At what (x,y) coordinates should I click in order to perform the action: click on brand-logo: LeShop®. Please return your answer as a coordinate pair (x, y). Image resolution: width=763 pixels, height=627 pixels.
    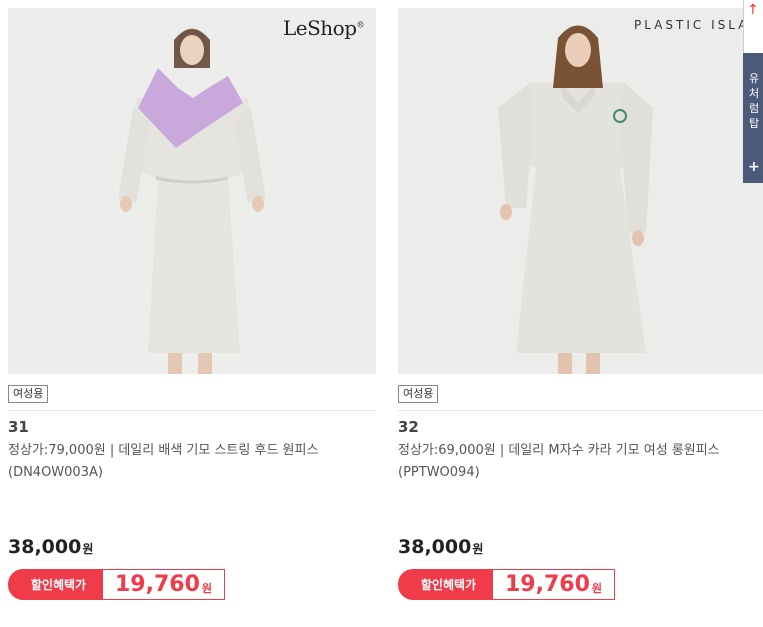
    Looking at the image, I should click on (323, 28).